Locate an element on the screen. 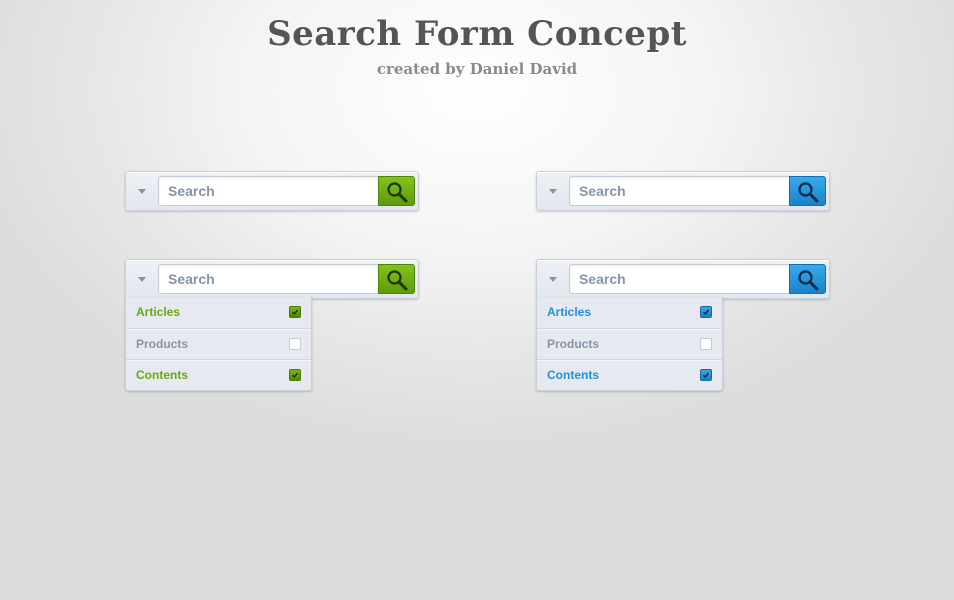 The image size is (954, 600). search-form-blue-collapsed is located at coordinates (683, 191).